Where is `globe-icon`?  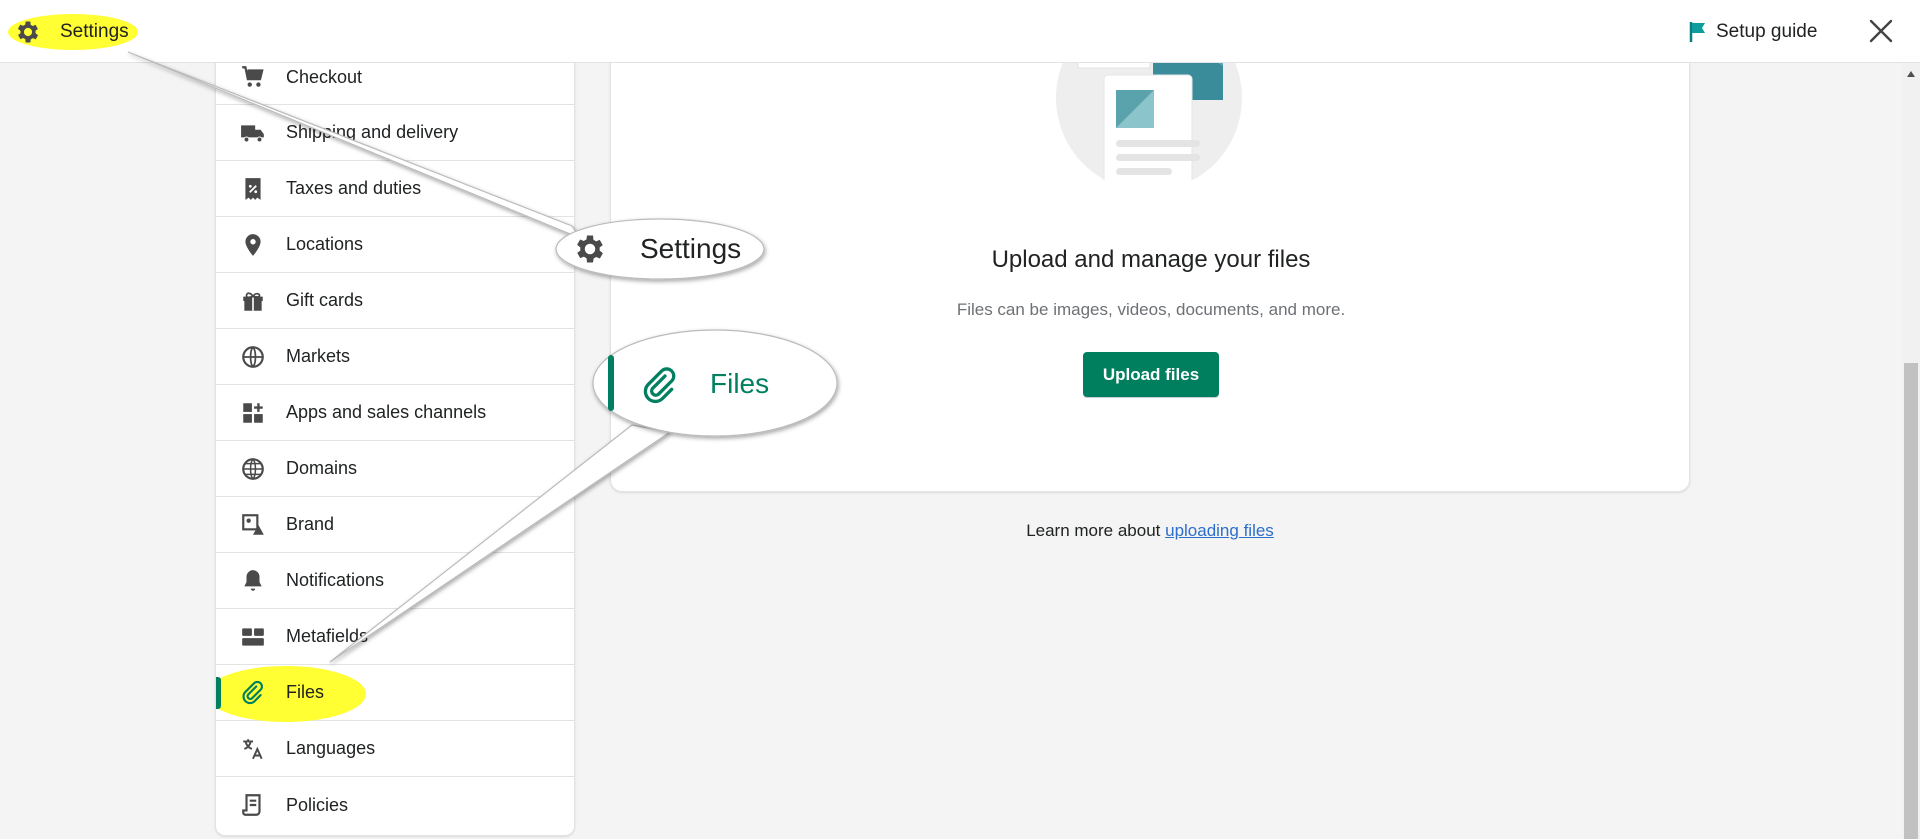
globe-icon is located at coordinates (253, 469).